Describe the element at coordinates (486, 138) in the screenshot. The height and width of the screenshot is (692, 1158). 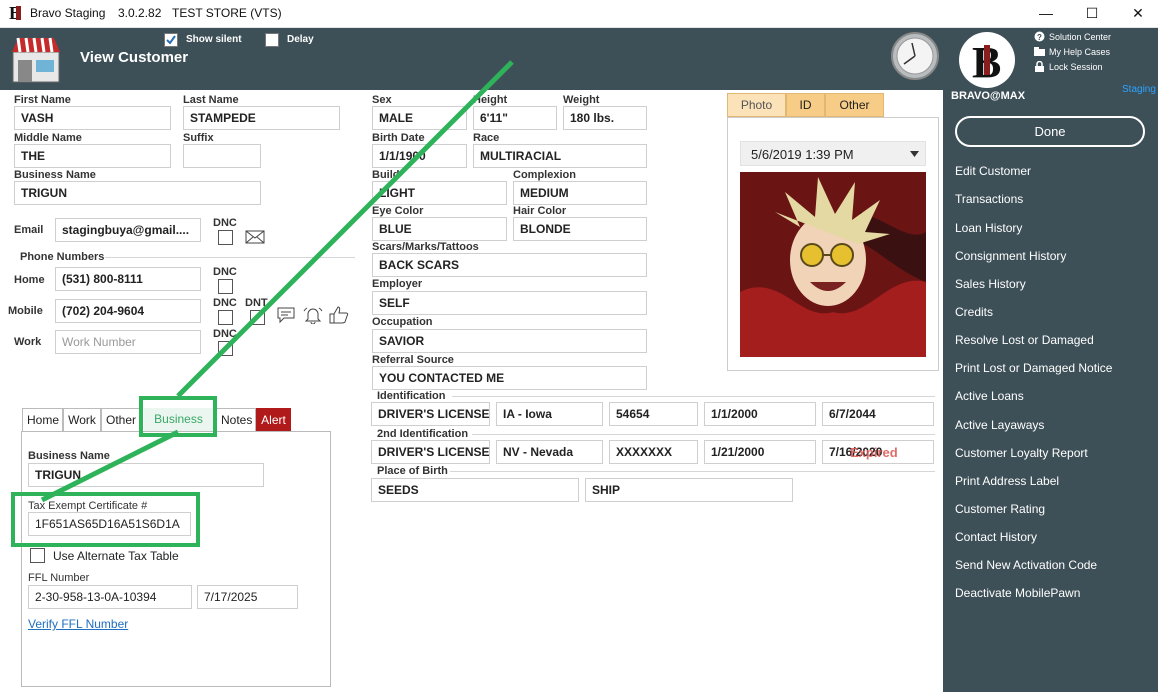
I see `race-label: Race` at that location.